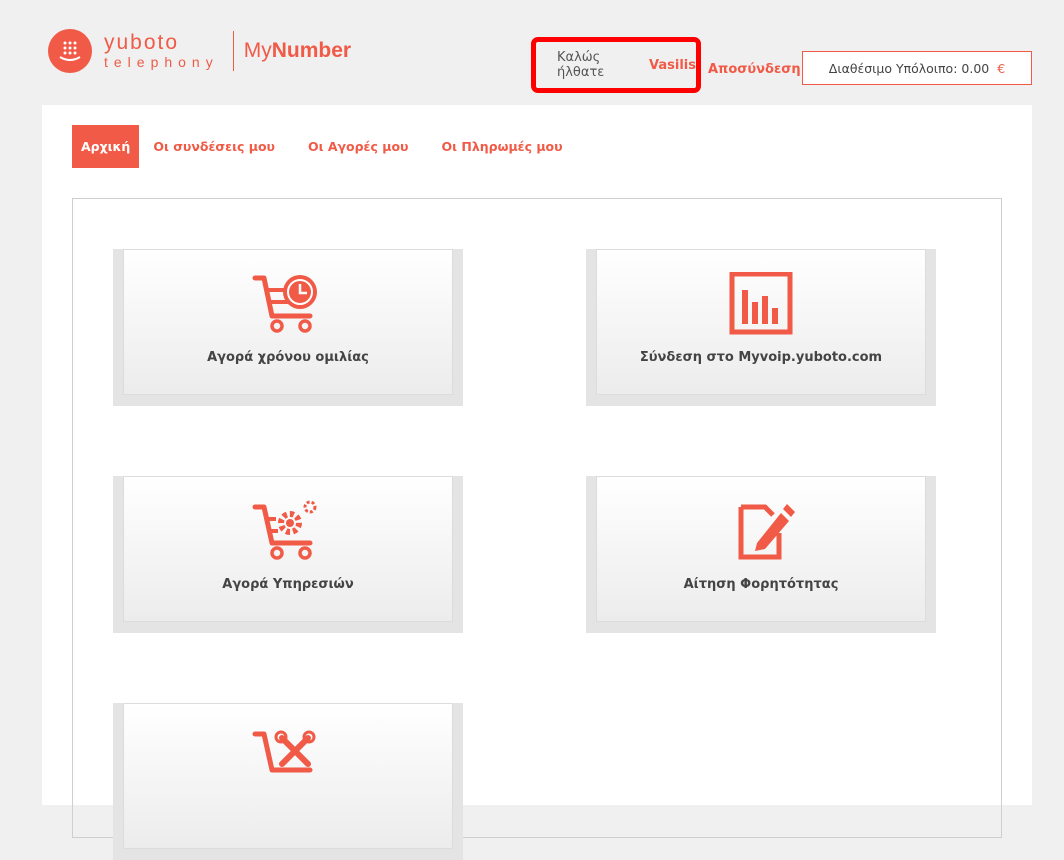 Image resolution: width=1064 pixels, height=860 pixels. What do you see at coordinates (142, 42) in the screenshot?
I see `logo-word: yuboto` at bounding box center [142, 42].